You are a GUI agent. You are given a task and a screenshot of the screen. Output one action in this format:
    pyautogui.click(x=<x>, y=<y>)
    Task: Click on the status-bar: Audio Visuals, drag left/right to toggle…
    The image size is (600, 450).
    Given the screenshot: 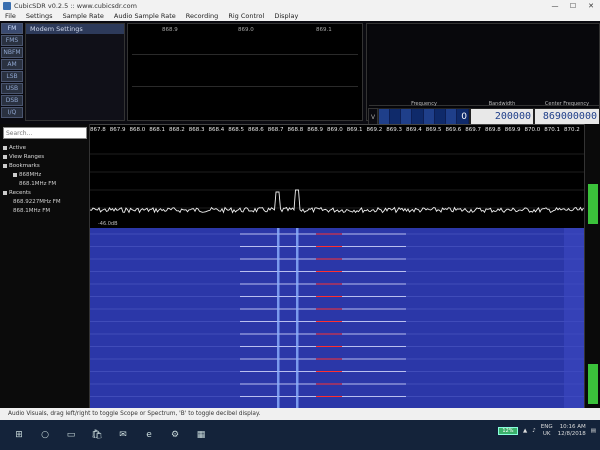 What is the action you would take?
    pyautogui.click(x=300, y=414)
    